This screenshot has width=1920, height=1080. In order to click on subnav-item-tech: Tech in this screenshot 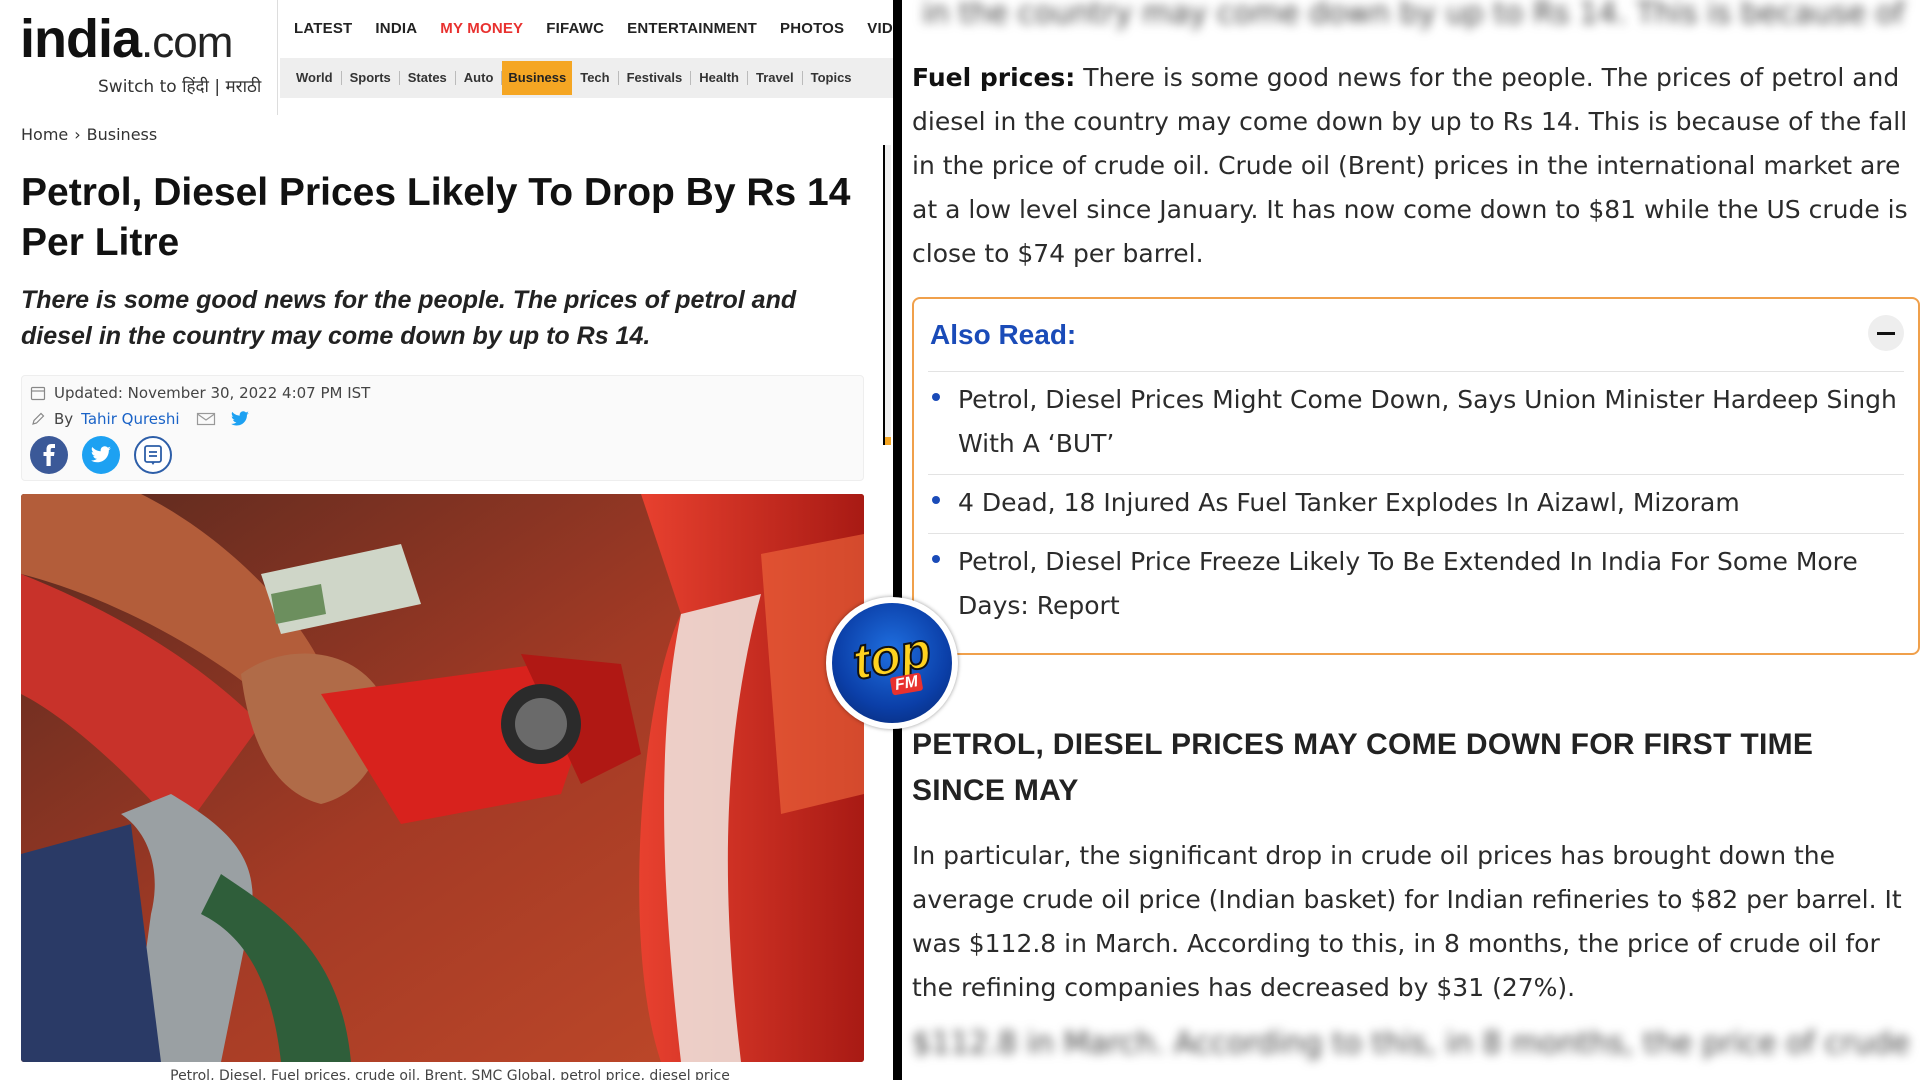, I will do `click(595, 78)`.